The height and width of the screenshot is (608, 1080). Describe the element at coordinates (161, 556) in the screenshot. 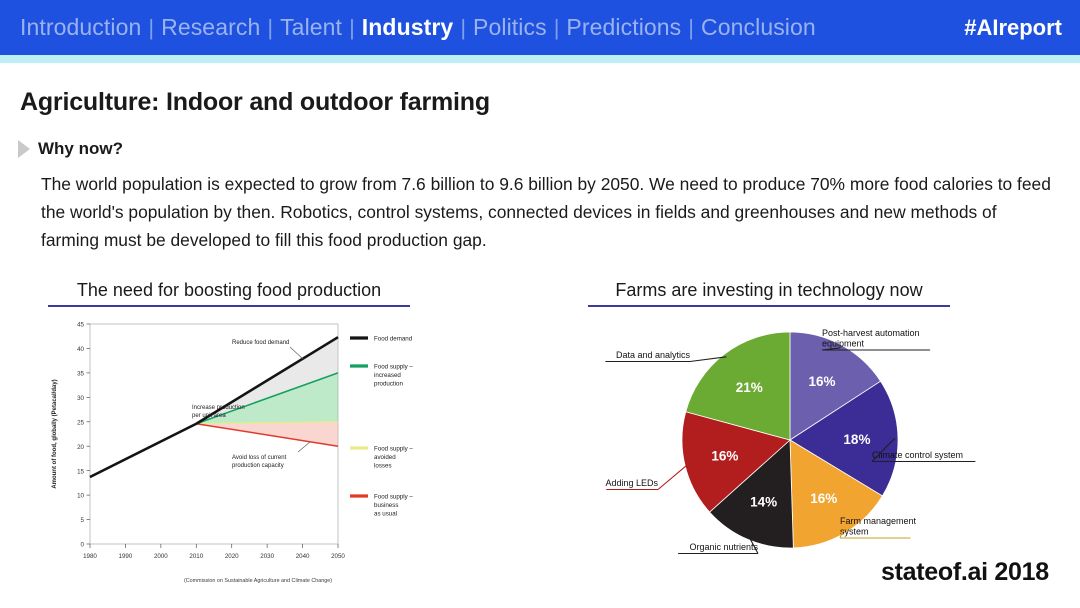

I see `svg-text: 2000` at that location.